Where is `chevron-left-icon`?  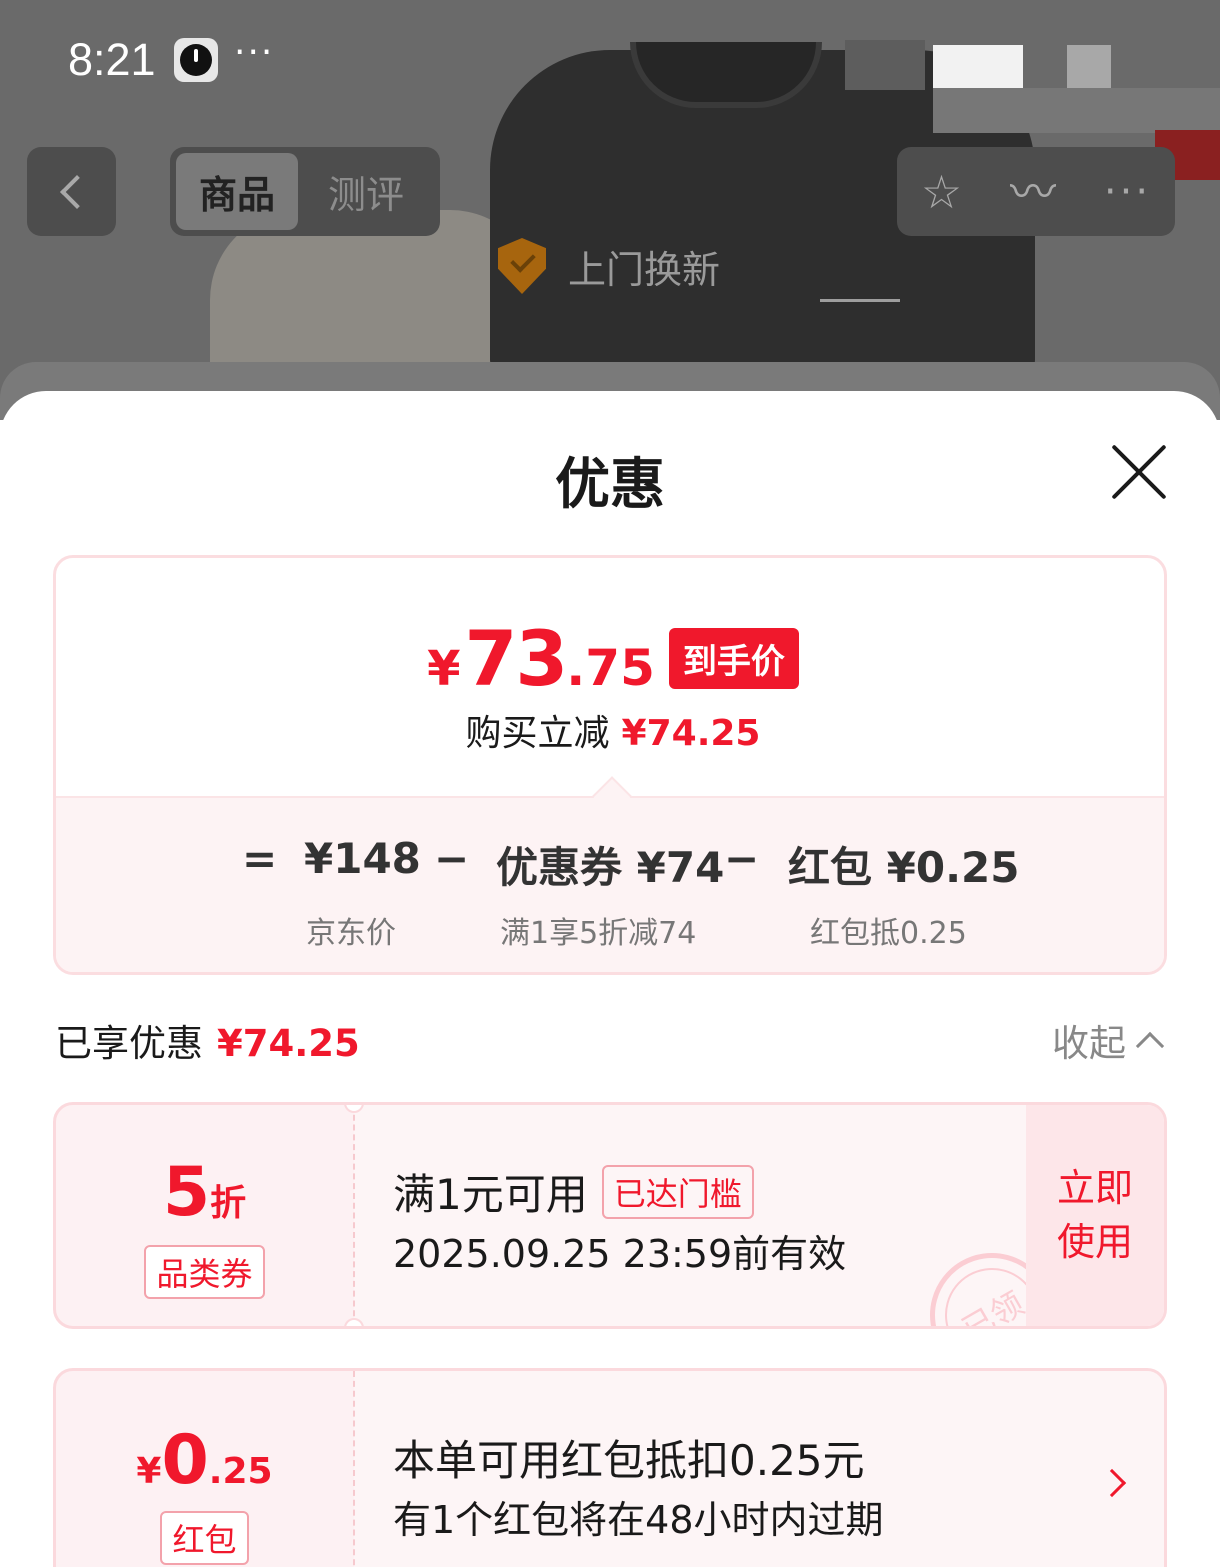 chevron-left-icon is located at coordinates (76, 191).